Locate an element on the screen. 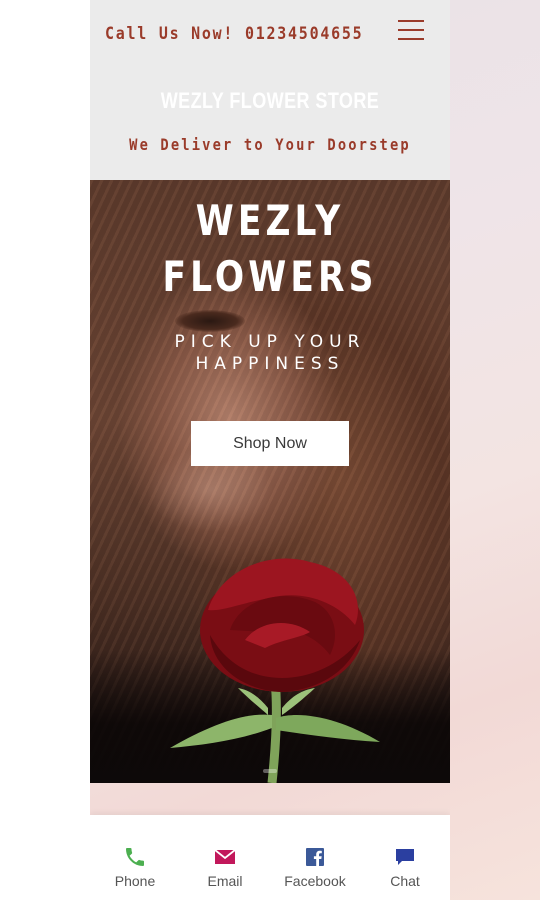 The width and height of the screenshot is (540, 900). call-us-text: Call Us Now! 01234504655 is located at coordinates (234, 34).